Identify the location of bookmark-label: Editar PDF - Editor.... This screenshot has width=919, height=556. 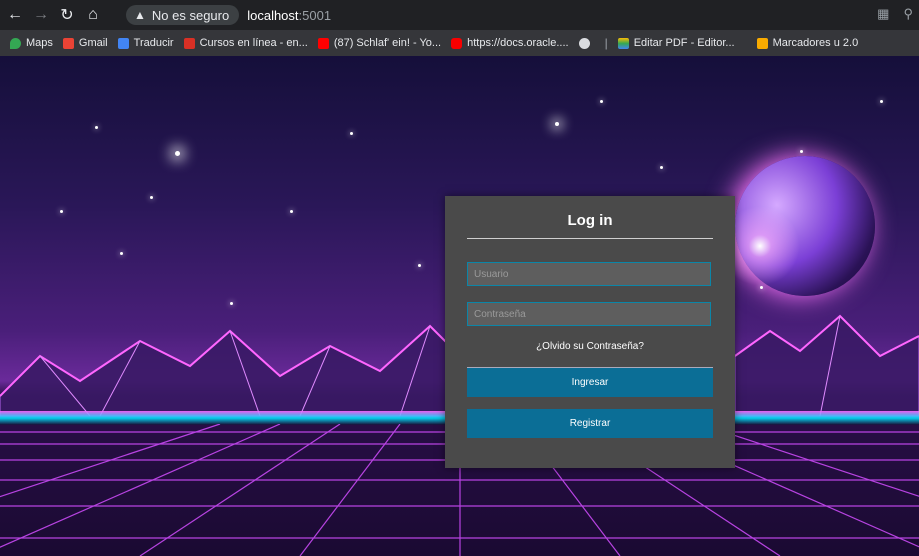
(684, 43).